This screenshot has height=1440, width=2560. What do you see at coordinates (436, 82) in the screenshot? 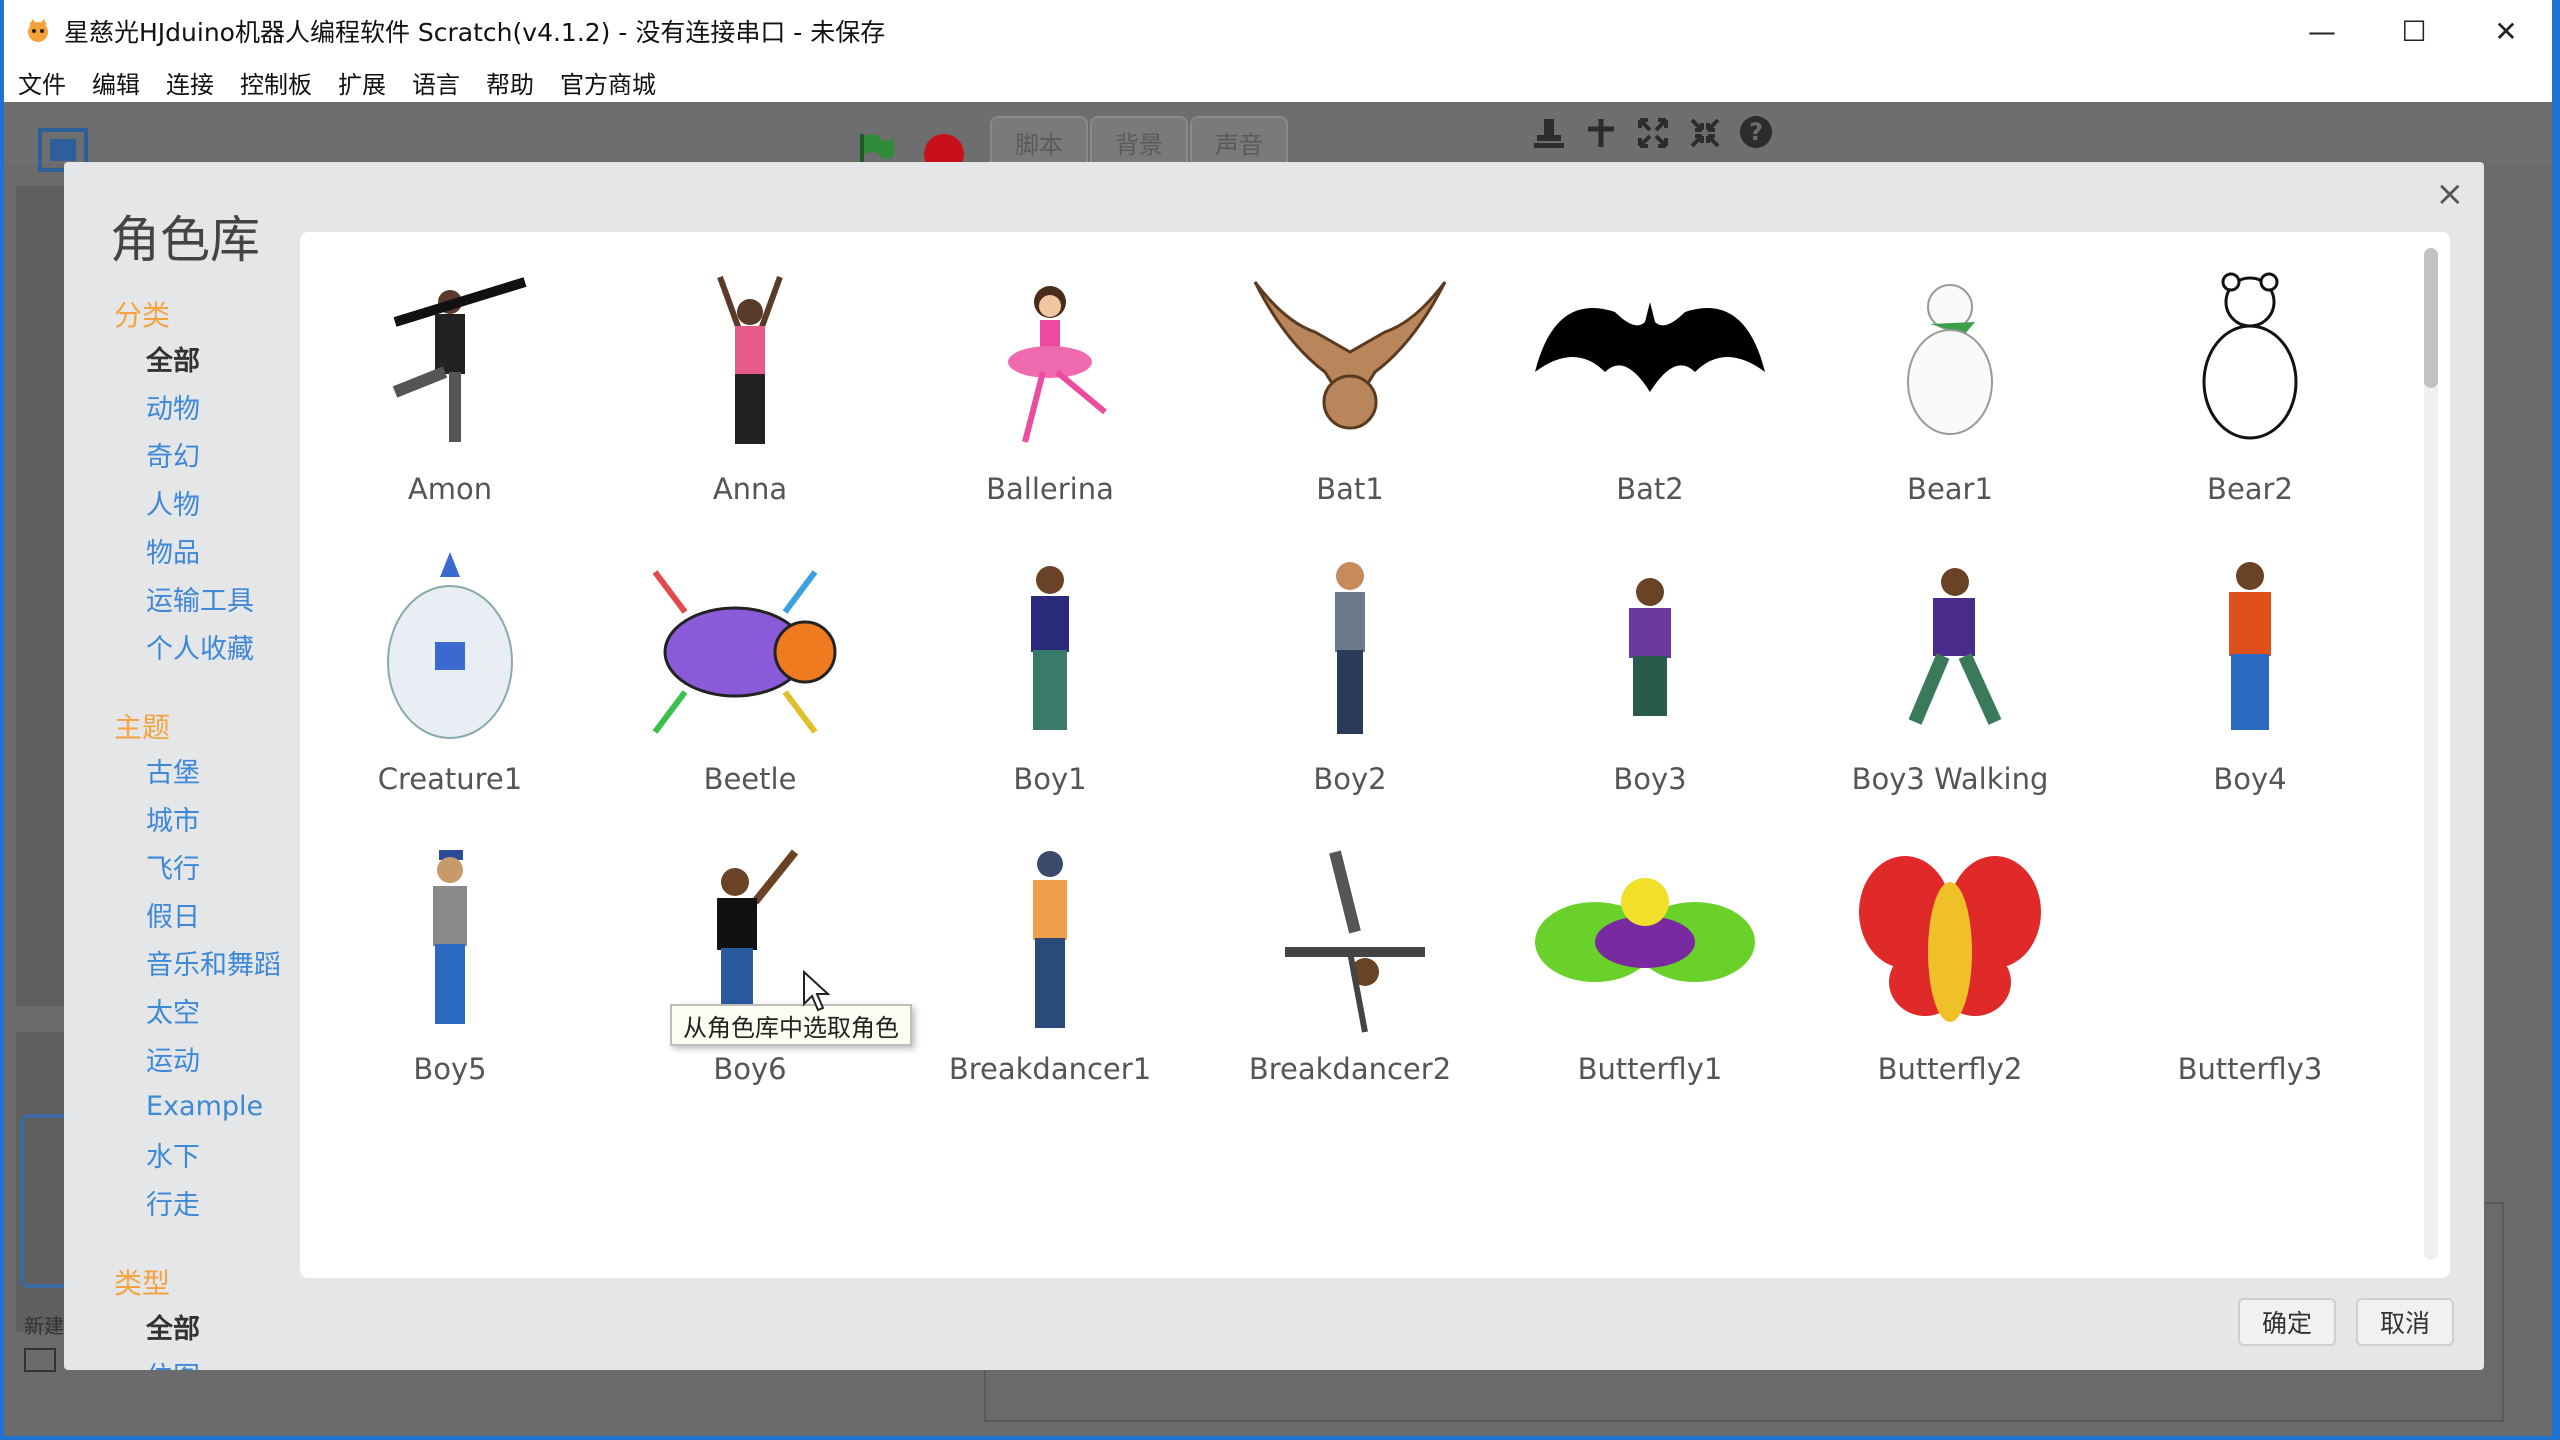
I see `menu-language: 语言` at bounding box center [436, 82].